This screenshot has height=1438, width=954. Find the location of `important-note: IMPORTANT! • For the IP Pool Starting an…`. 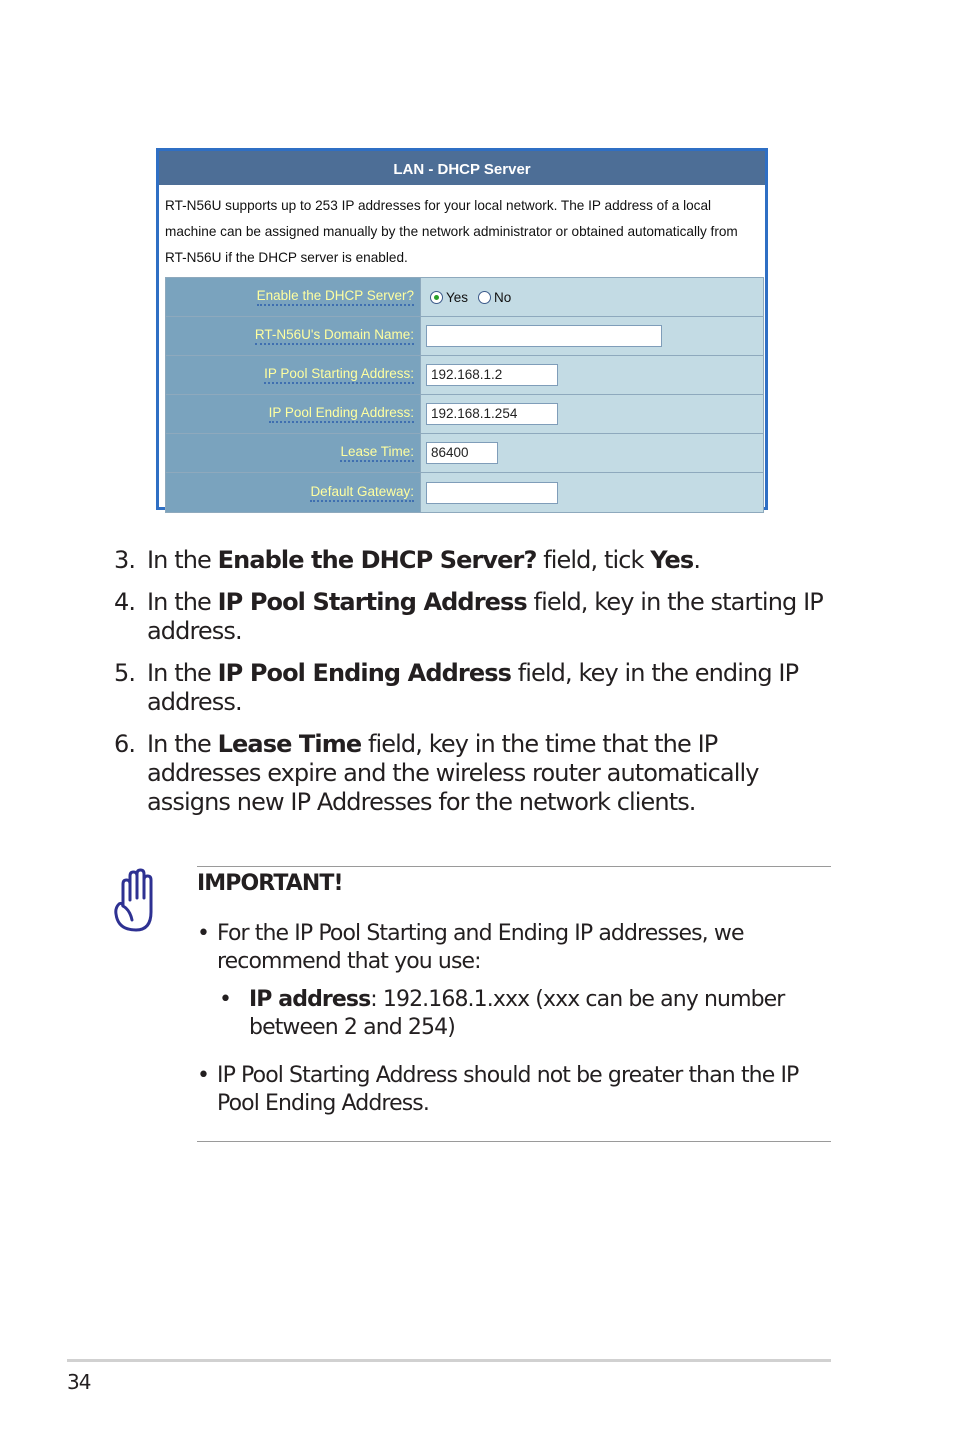

important-note: IMPORTANT! • For the IP Pool Starting an… is located at coordinates (514, 999).